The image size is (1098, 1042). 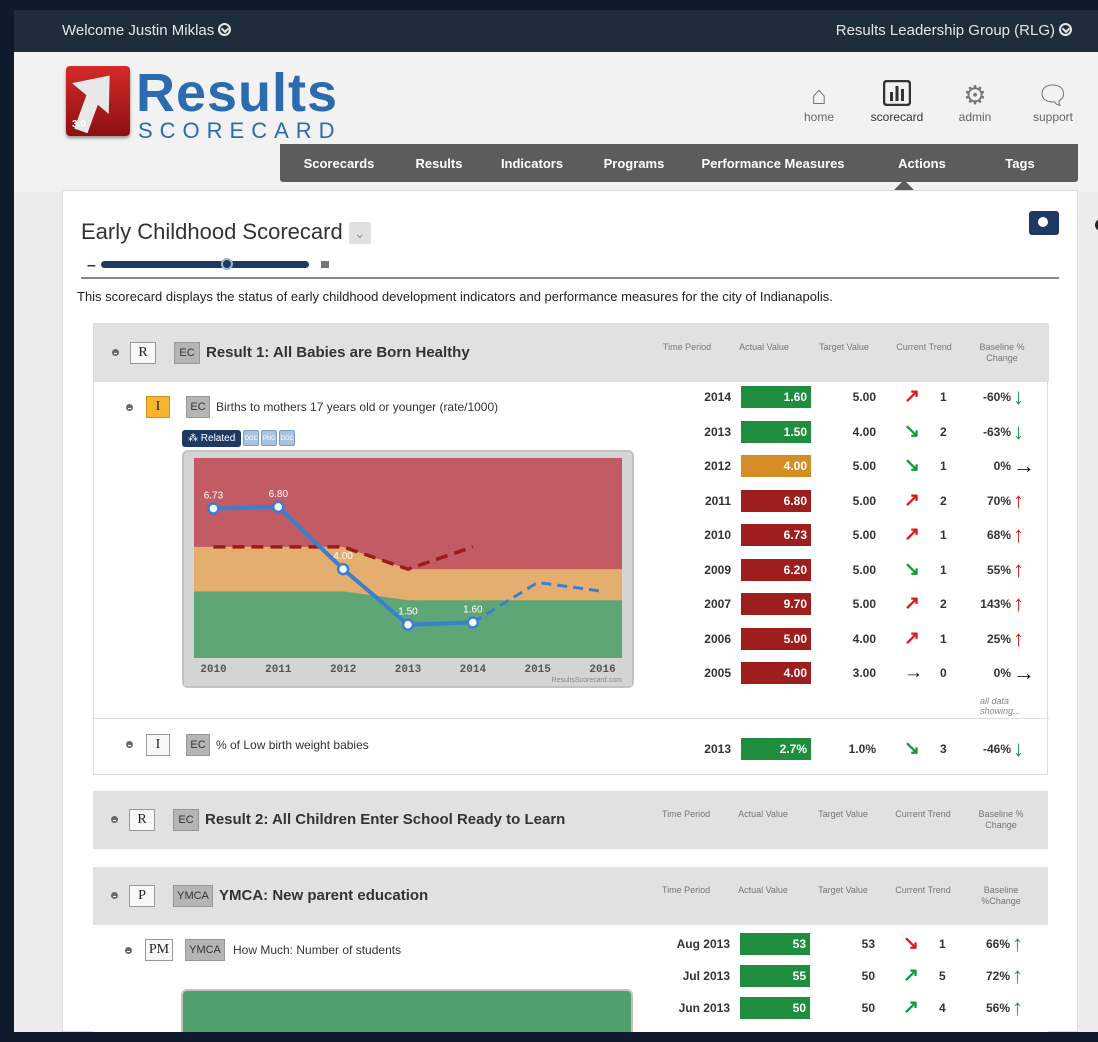 What do you see at coordinates (998, 638) in the screenshot?
I see `baseline-change: 25%` at bounding box center [998, 638].